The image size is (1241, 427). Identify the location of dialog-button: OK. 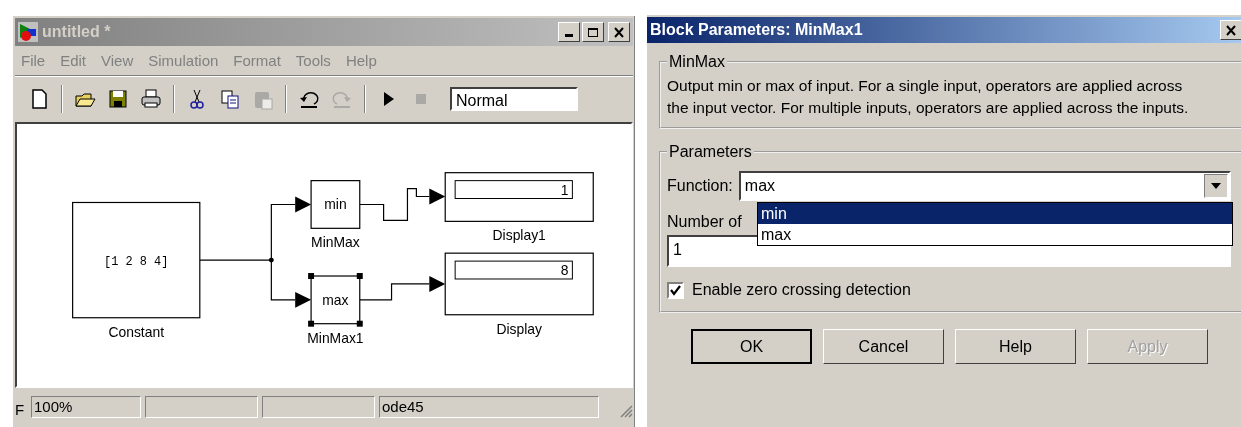
(751, 346).